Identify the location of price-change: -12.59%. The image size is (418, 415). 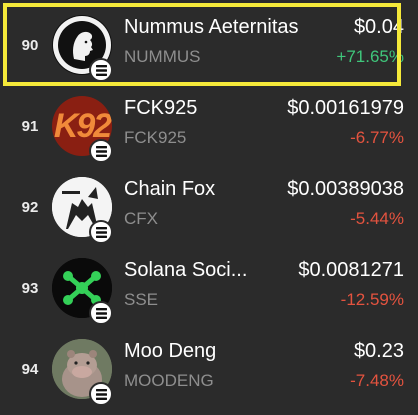
(372, 299).